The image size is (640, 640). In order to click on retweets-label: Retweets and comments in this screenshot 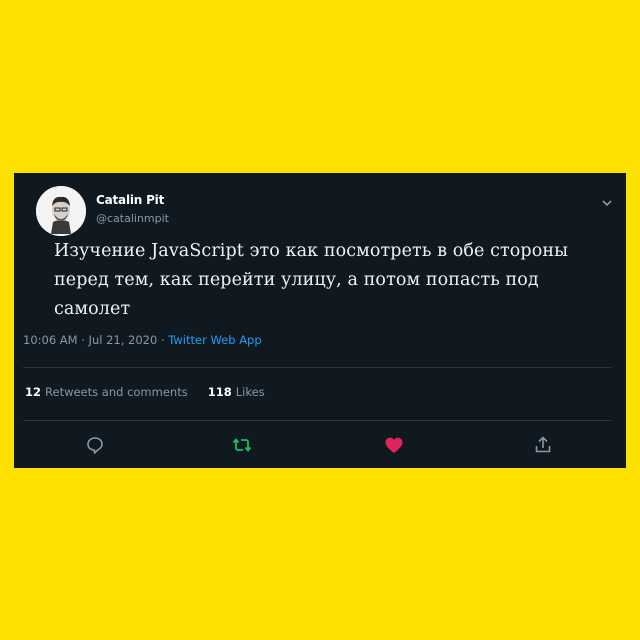, I will do `click(116, 392)`.